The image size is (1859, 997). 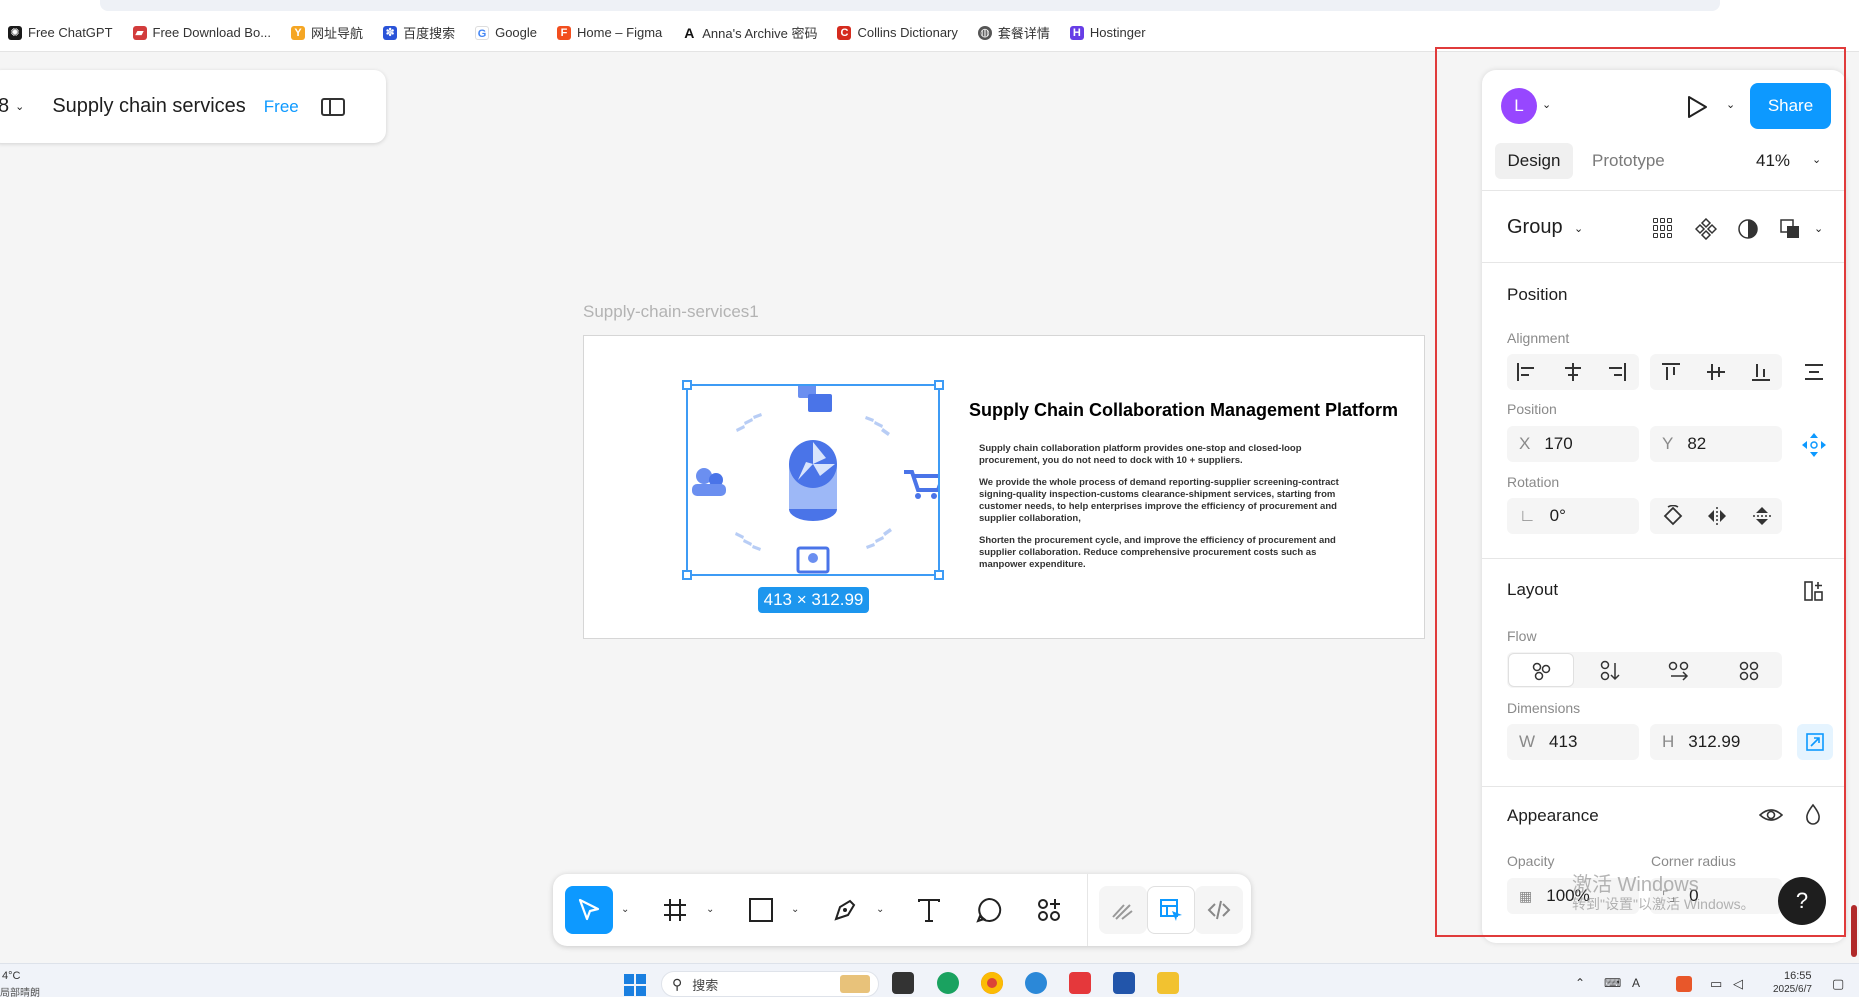 What do you see at coordinates (1168, 983) in the screenshot?
I see `file-explorer-icon` at bounding box center [1168, 983].